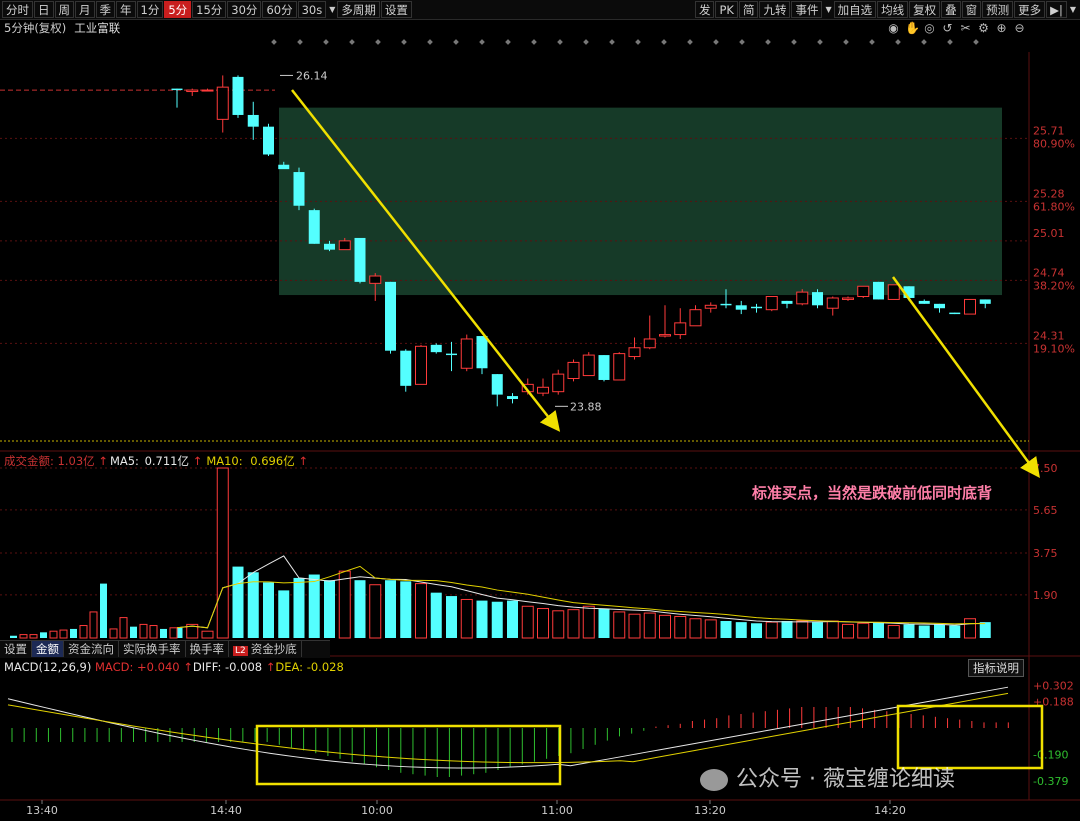 The width and height of the screenshot is (1080, 821). I want to click on price-axis-label: 24.74, so click(1049, 272).